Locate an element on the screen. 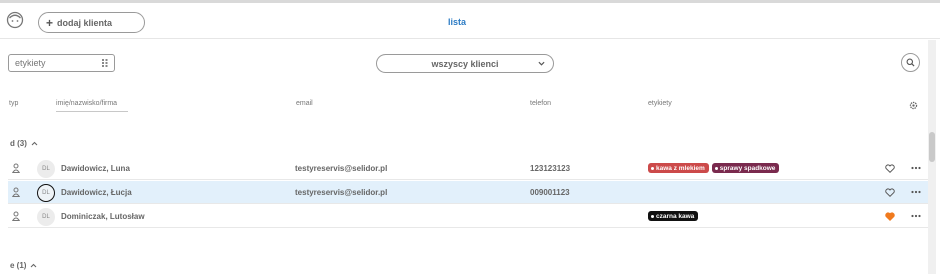 The image size is (940, 274). scrollbar is located at coordinates (932, 157).